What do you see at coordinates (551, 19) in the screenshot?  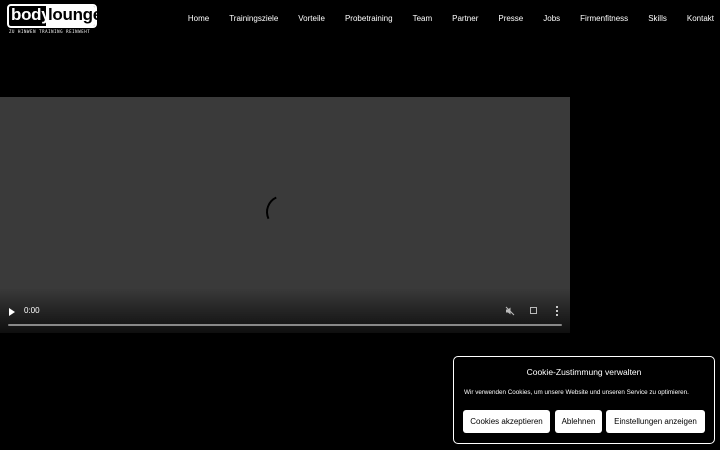 I see `nav-jobs: Jobs` at bounding box center [551, 19].